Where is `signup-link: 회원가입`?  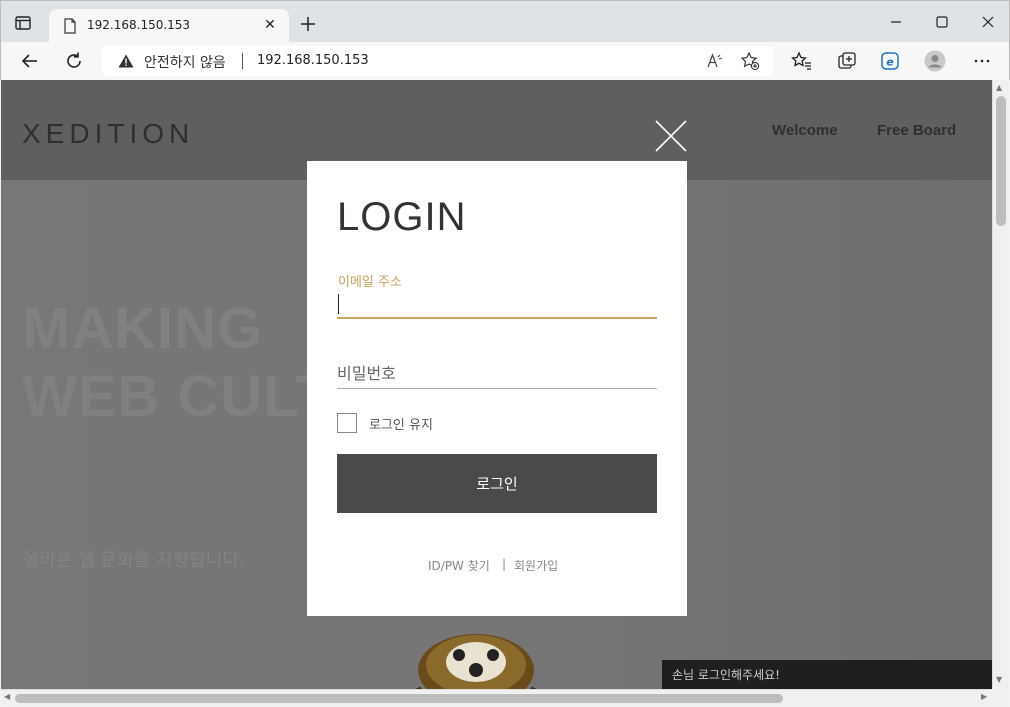 signup-link: 회원가입 is located at coordinates (536, 565).